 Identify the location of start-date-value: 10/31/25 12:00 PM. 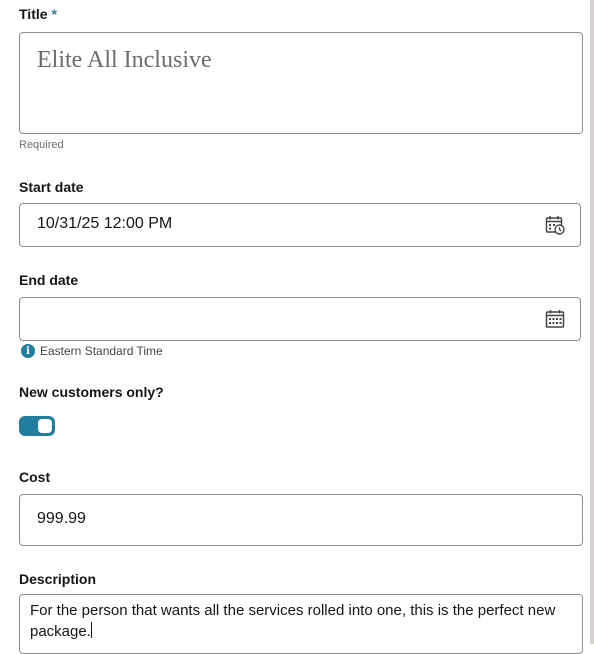
(105, 223).